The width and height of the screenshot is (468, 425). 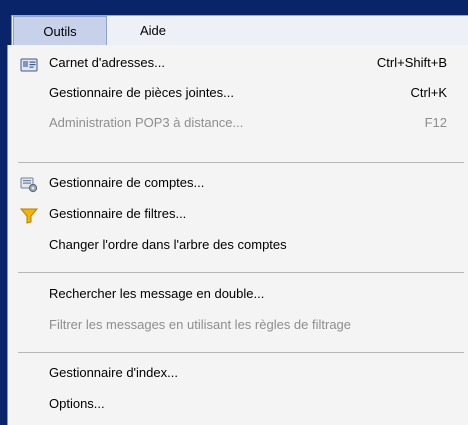 I want to click on filter-icon, so click(x=29, y=215).